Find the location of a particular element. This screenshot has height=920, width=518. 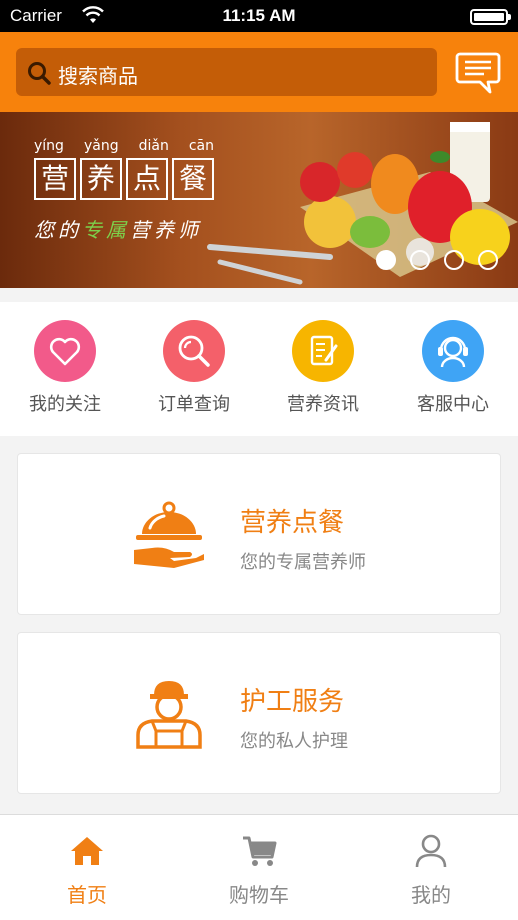

tab-label: 我的 is located at coordinates (431, 895).